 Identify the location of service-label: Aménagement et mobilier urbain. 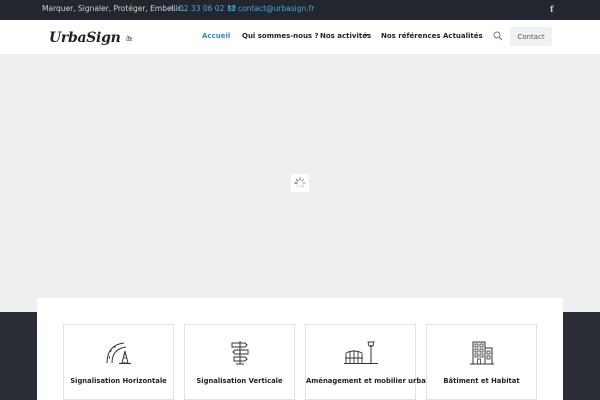
(369, 381).